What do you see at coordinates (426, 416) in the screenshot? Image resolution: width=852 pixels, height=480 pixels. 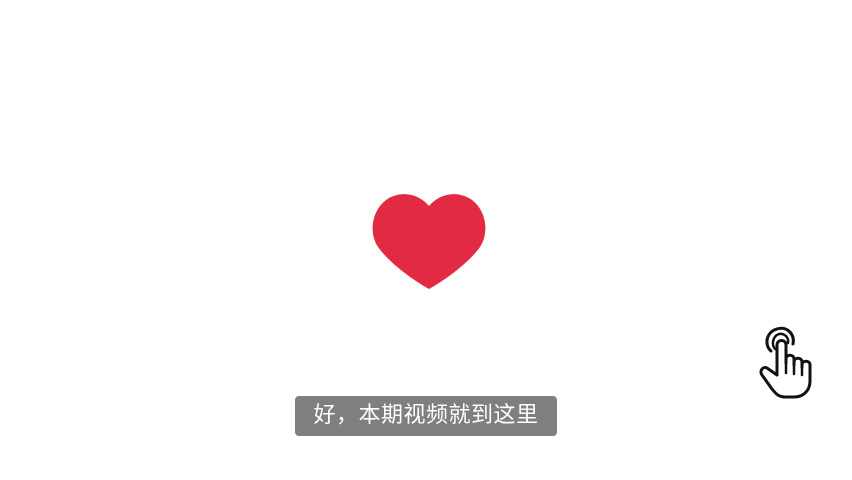 I see `video-subtitle: 好，本期视频就到这里` at bounding box center [426, 416].